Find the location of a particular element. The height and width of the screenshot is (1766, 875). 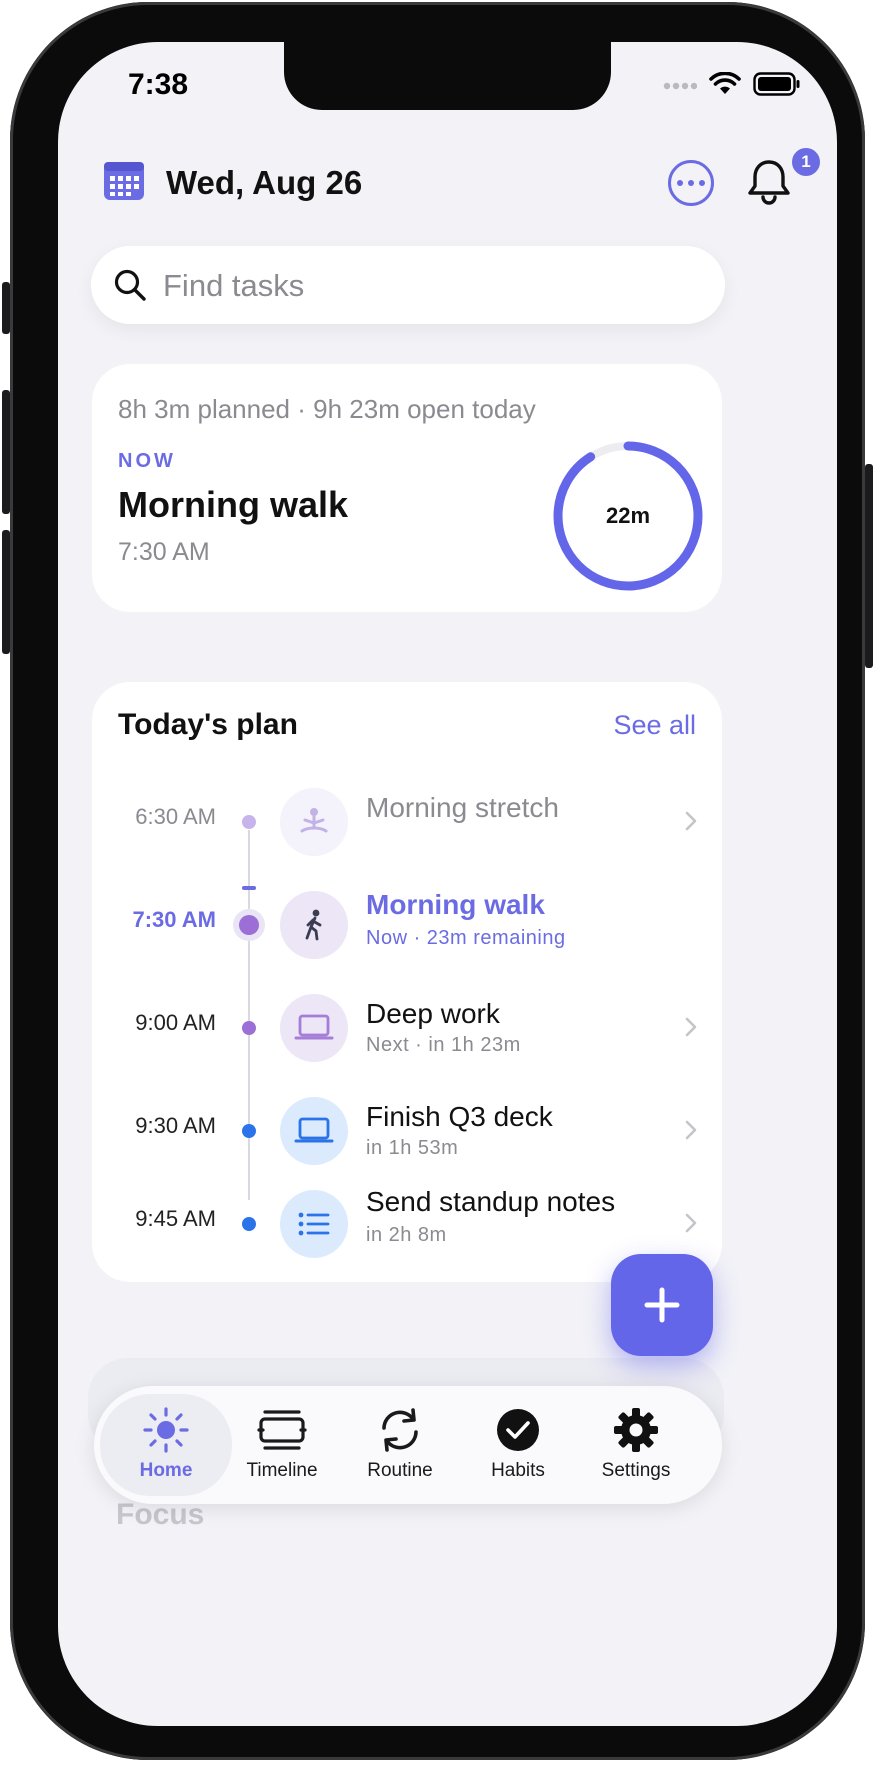

header: Wed, Aug 26 1 is located at coordinates (462, 180).